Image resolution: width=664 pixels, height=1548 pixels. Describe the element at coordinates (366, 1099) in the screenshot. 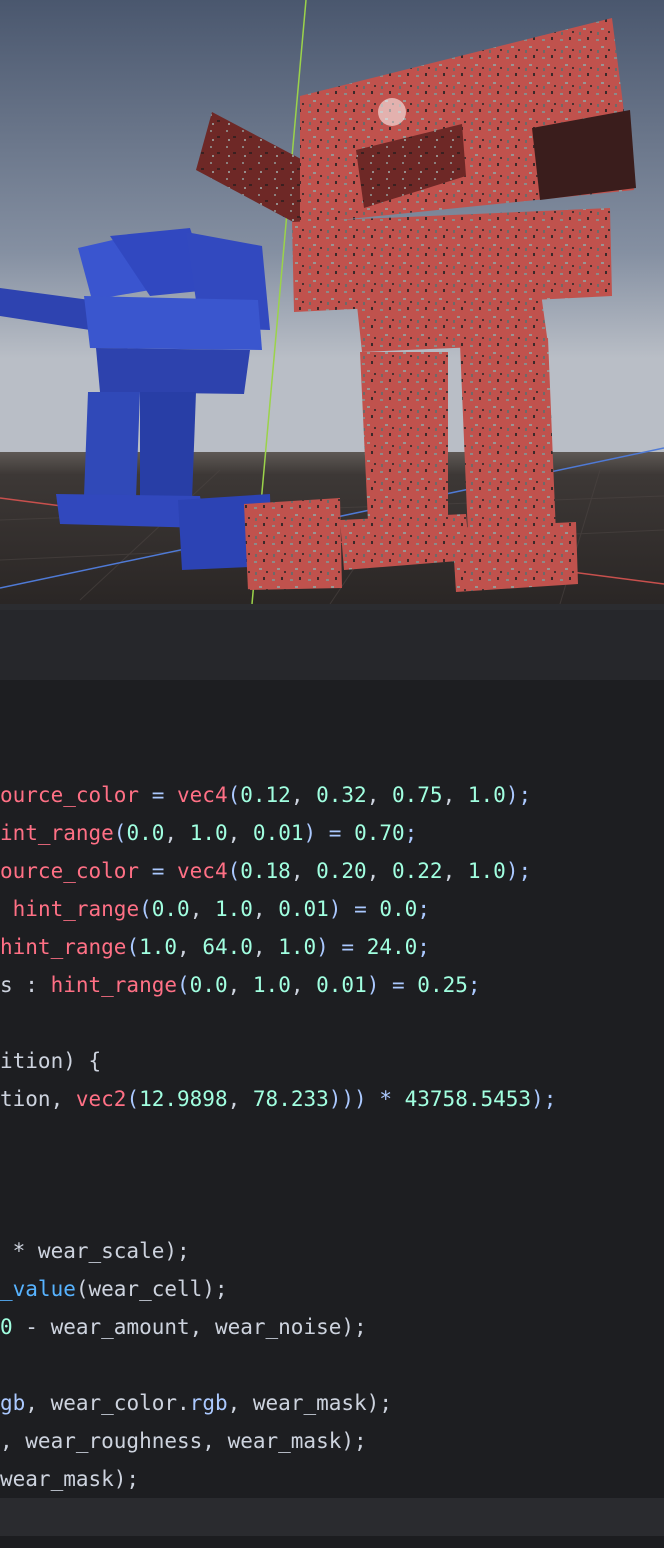

I see `code-token: ))) *` at that location.